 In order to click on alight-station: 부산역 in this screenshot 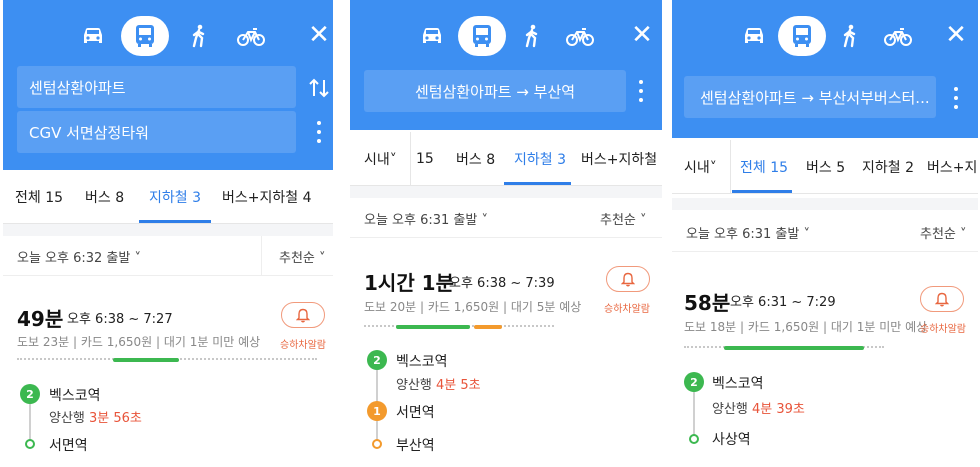, I will do `click(415, 446)`.